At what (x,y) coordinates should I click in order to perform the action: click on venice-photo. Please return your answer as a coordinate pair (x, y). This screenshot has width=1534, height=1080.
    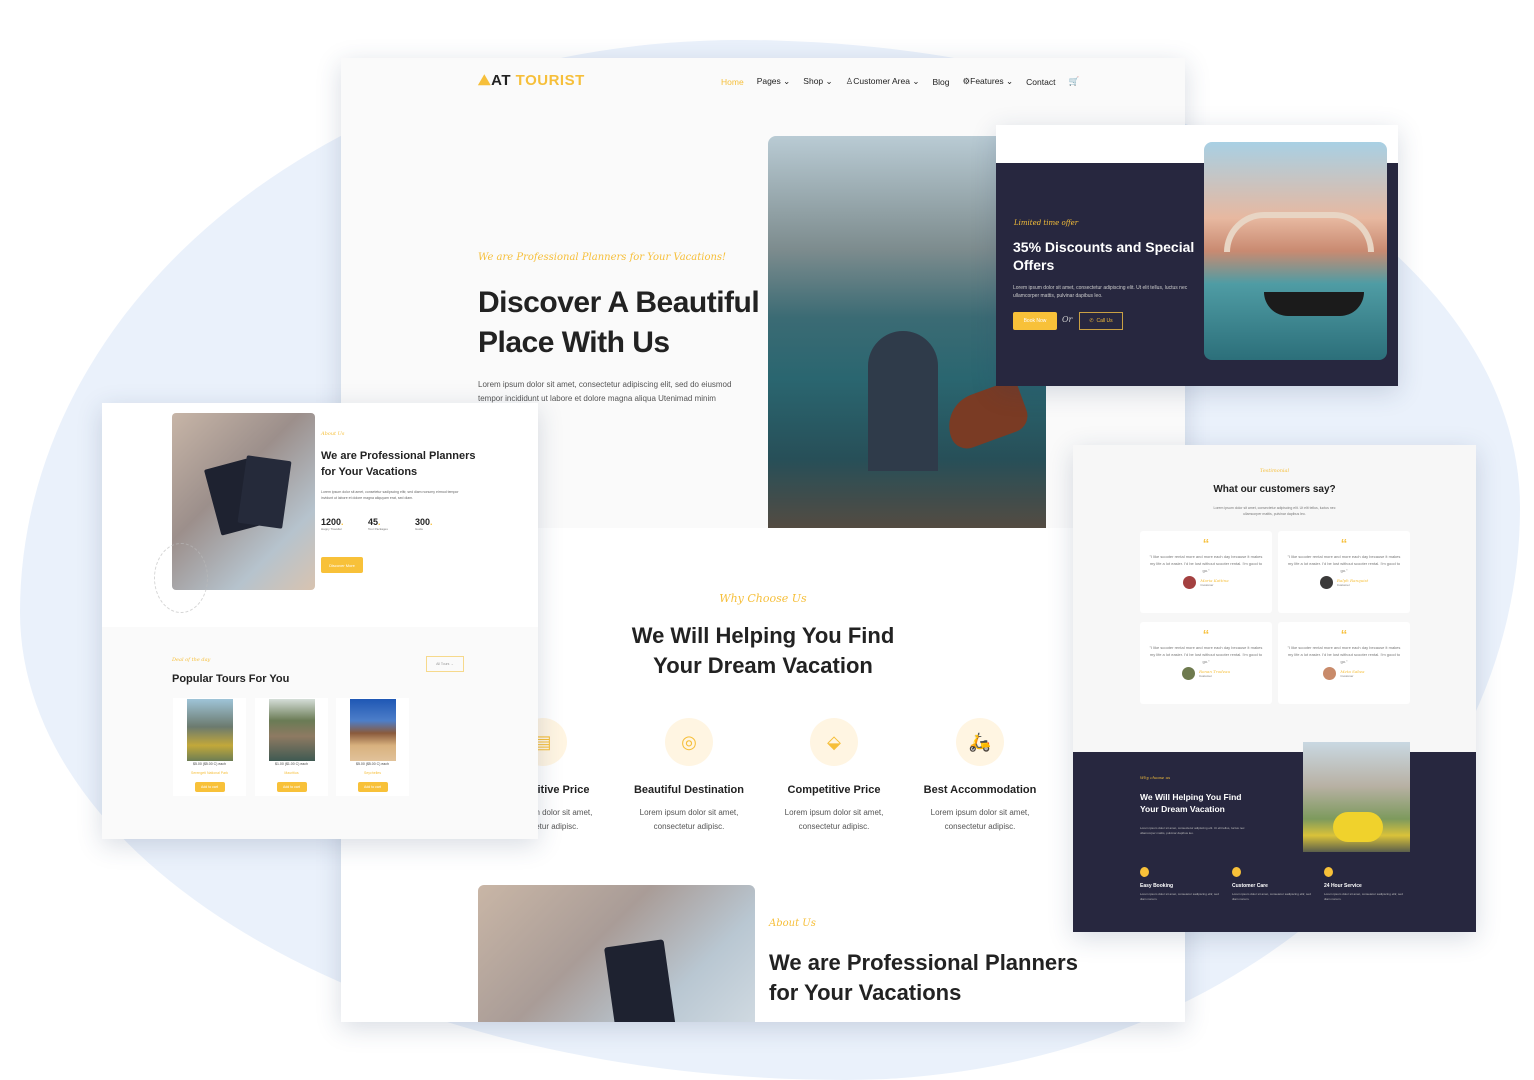
    Looking at the image, I should click on (1295, 251).